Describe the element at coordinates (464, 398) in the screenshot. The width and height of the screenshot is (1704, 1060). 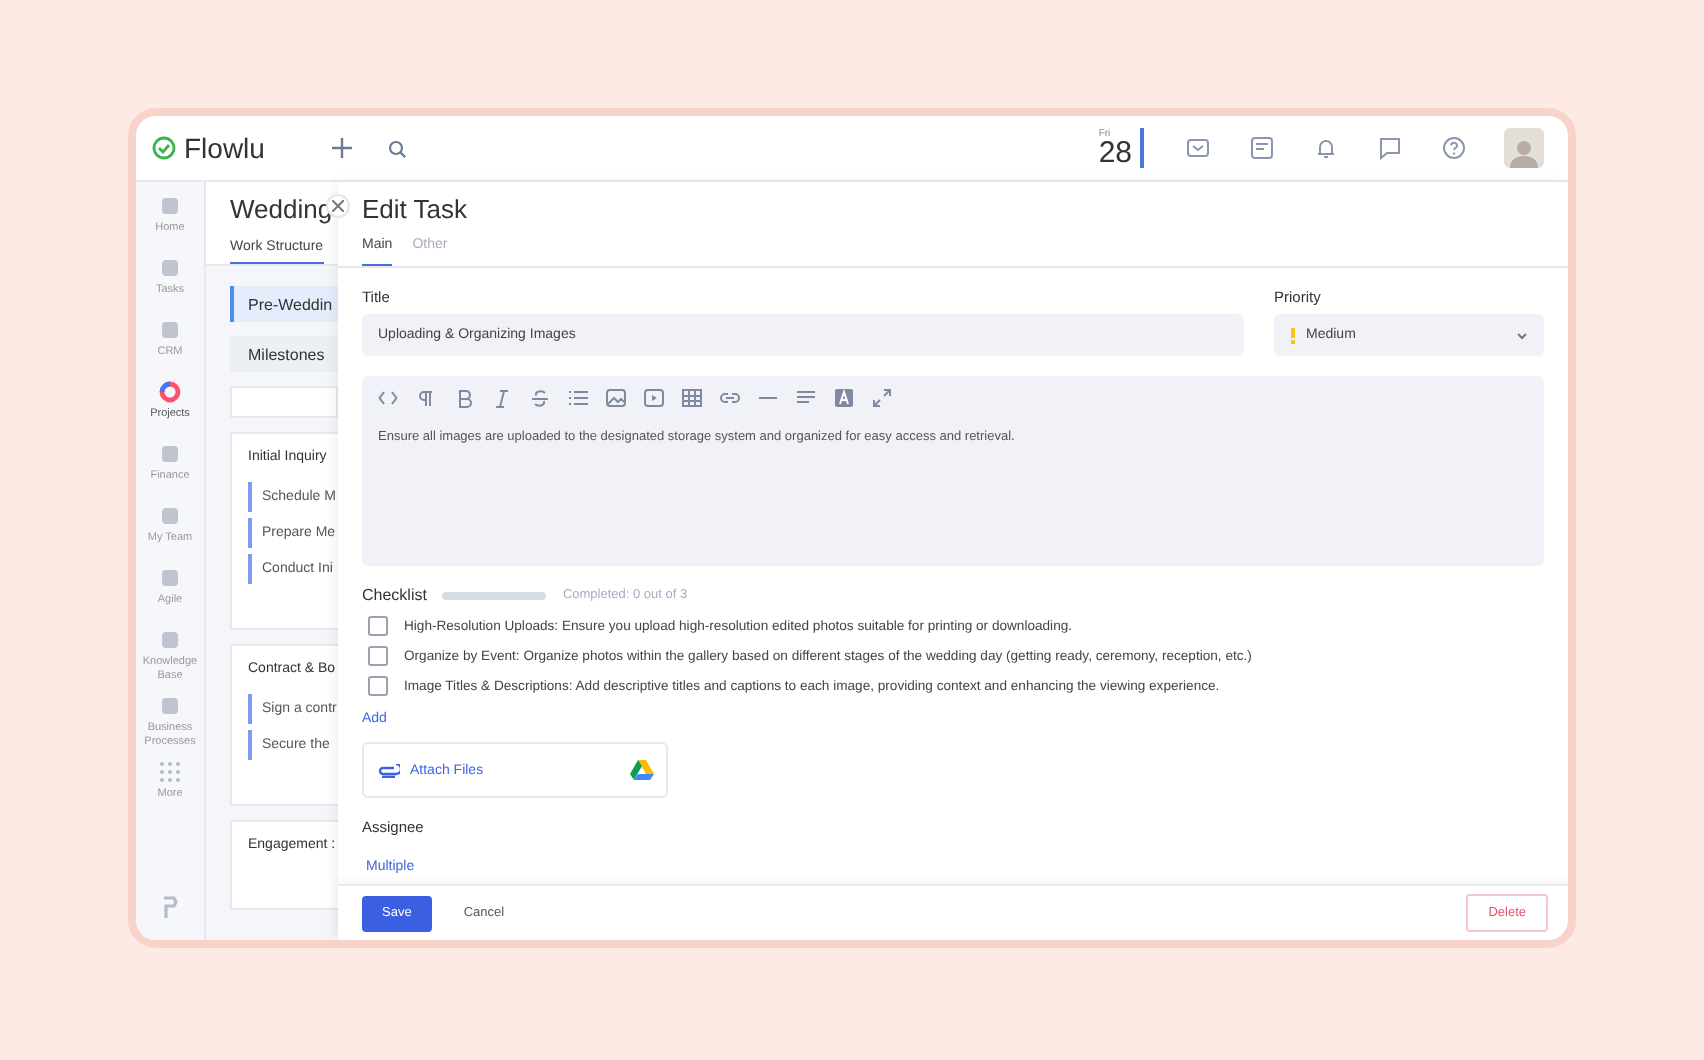
I see `bold-icon` at that location.